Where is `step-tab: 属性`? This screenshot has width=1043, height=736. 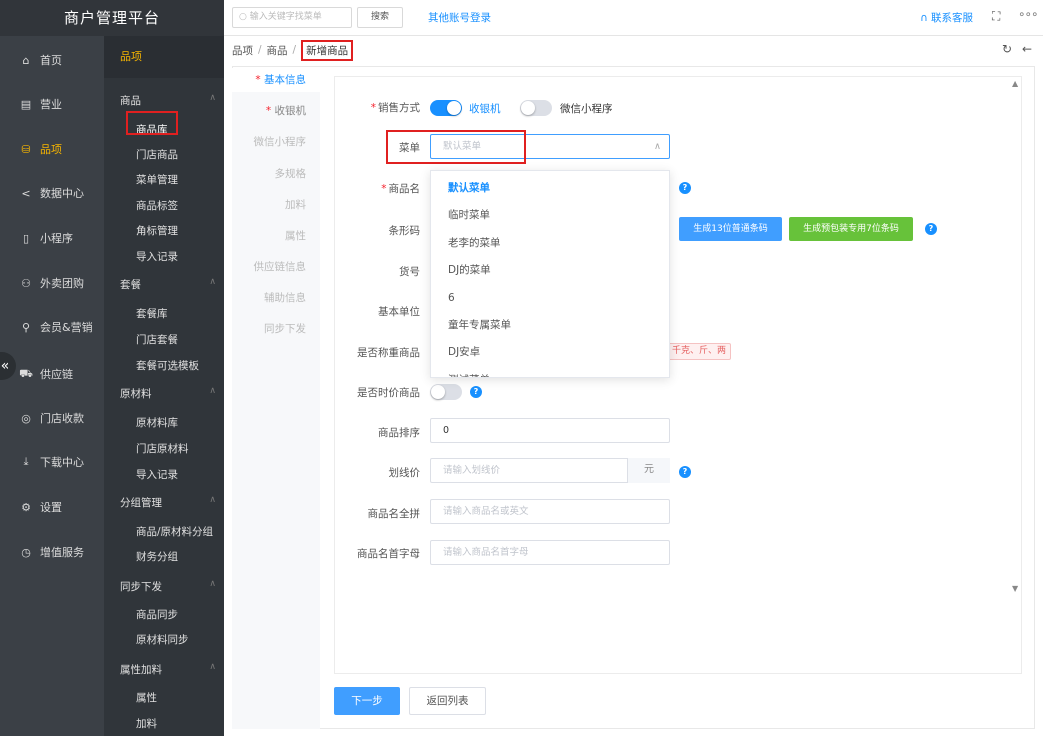
step-tab: 属性 is located at coordinates (276, 236).